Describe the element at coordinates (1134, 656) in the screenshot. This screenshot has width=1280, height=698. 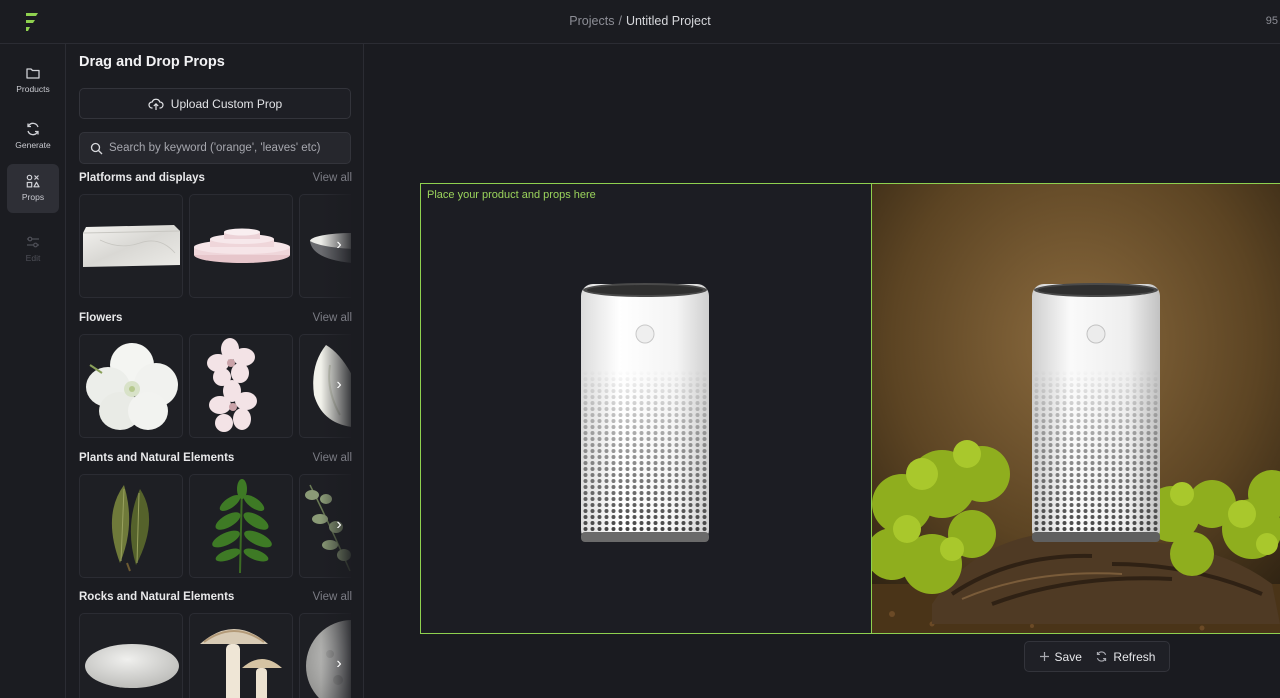
I see `refresh-label: Refresh` at that location.